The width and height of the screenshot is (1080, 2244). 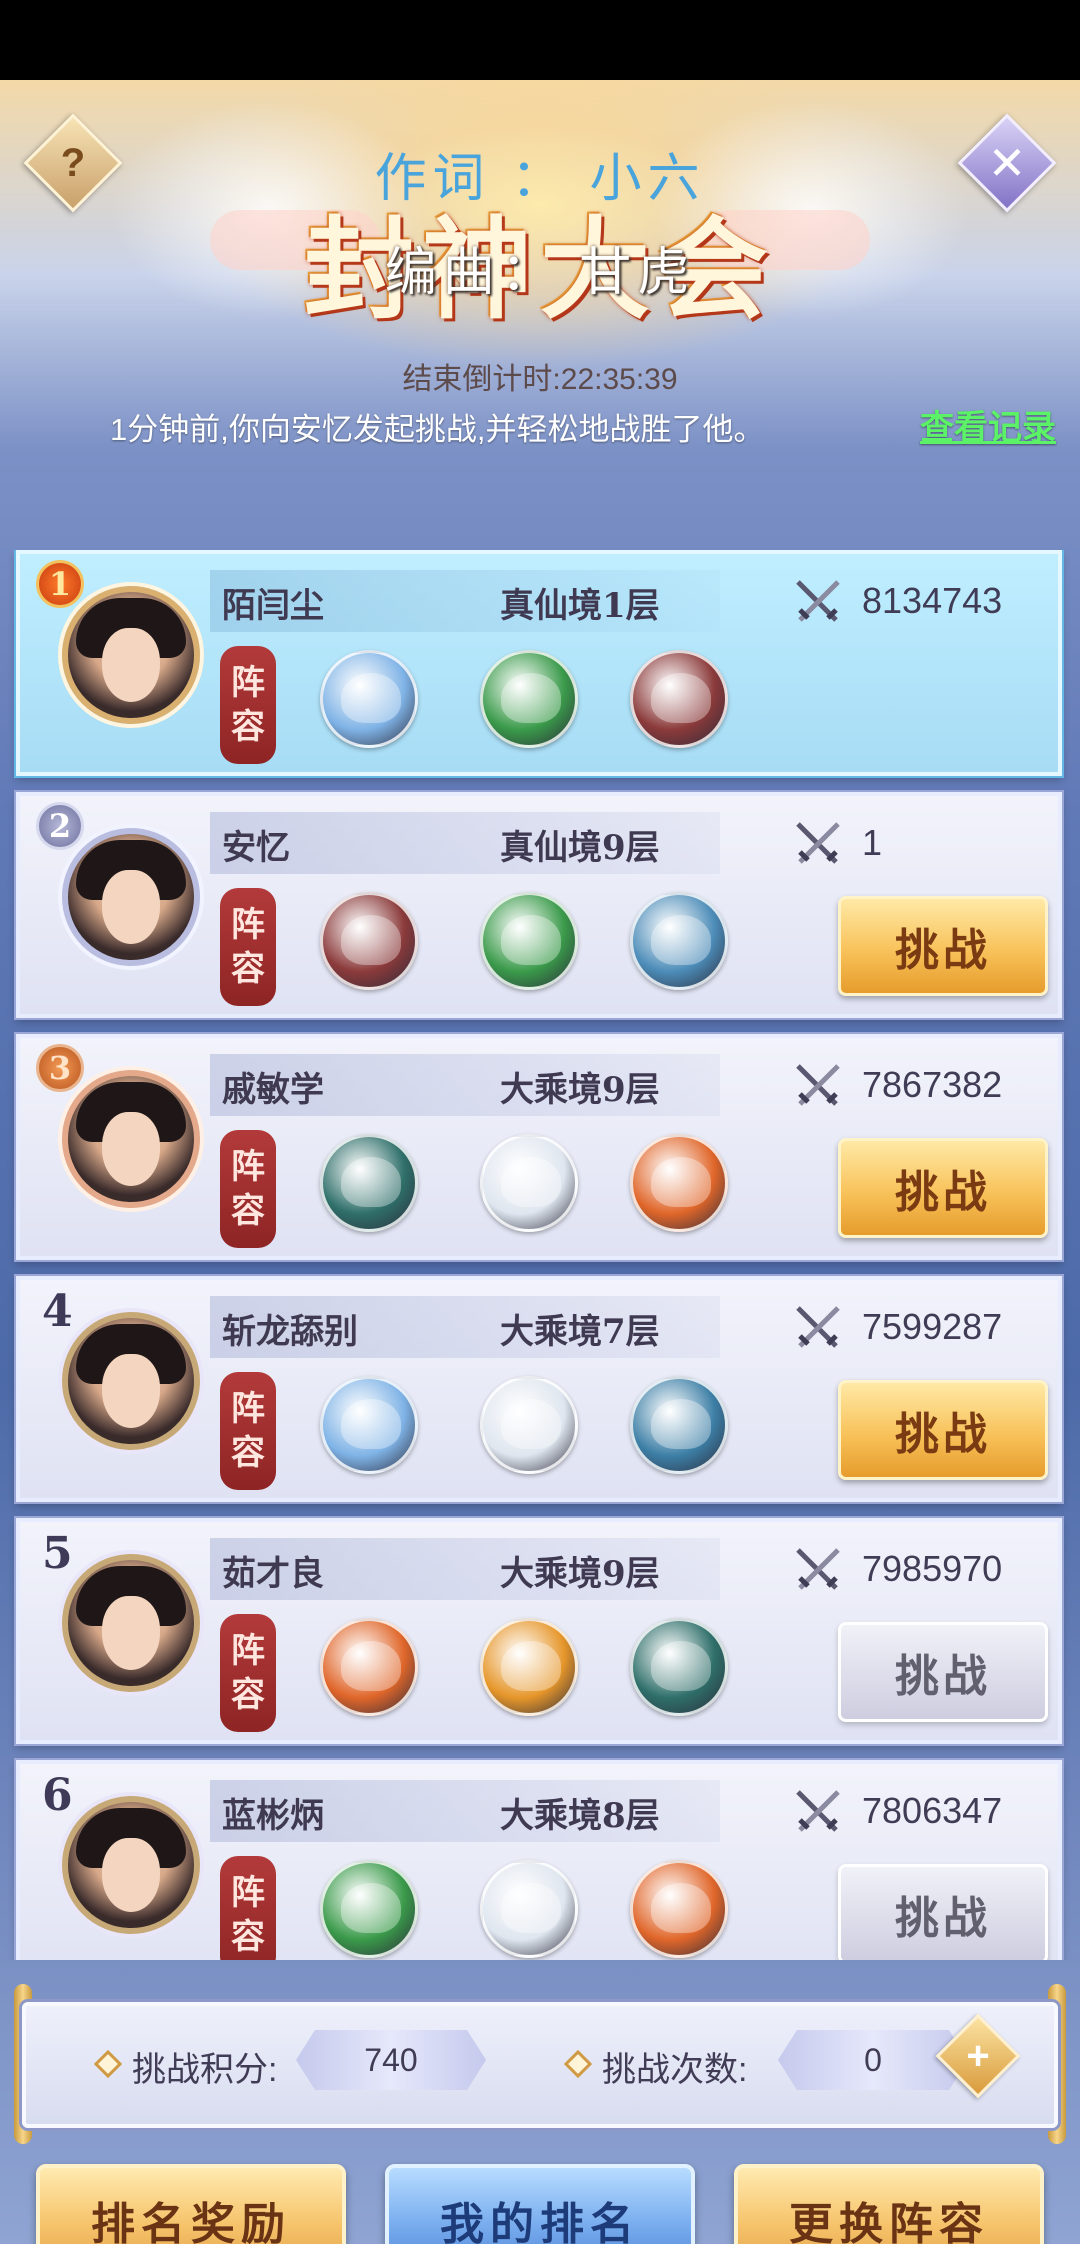 What do you see at coordinates (540, 2204) in the screenshot?
I see `my-rank-button: 我的排名` at bounding box center [540, 2204].